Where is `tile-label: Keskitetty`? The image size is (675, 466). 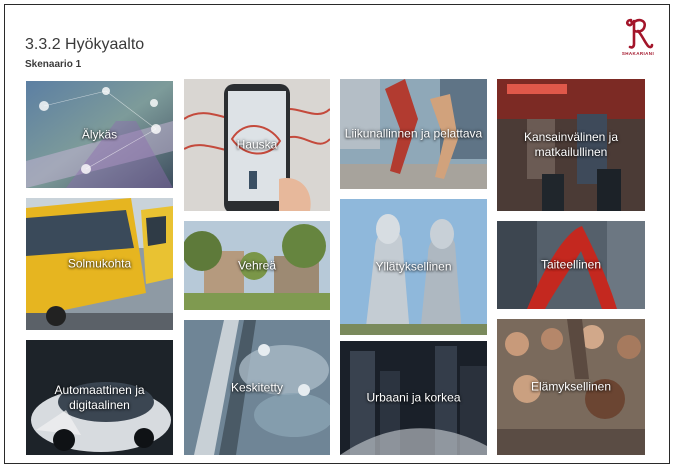 tile-label: Keskitetty is located at coordinates (257, 387).